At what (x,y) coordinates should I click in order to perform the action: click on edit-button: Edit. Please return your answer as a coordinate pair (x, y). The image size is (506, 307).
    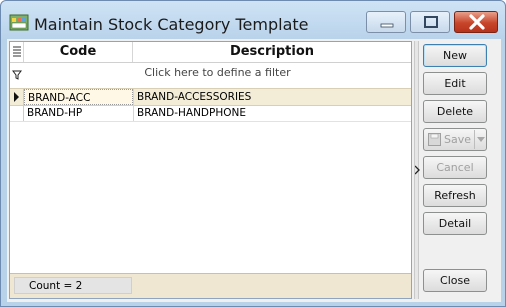
    Looking at the image, I should click on (455, 83).